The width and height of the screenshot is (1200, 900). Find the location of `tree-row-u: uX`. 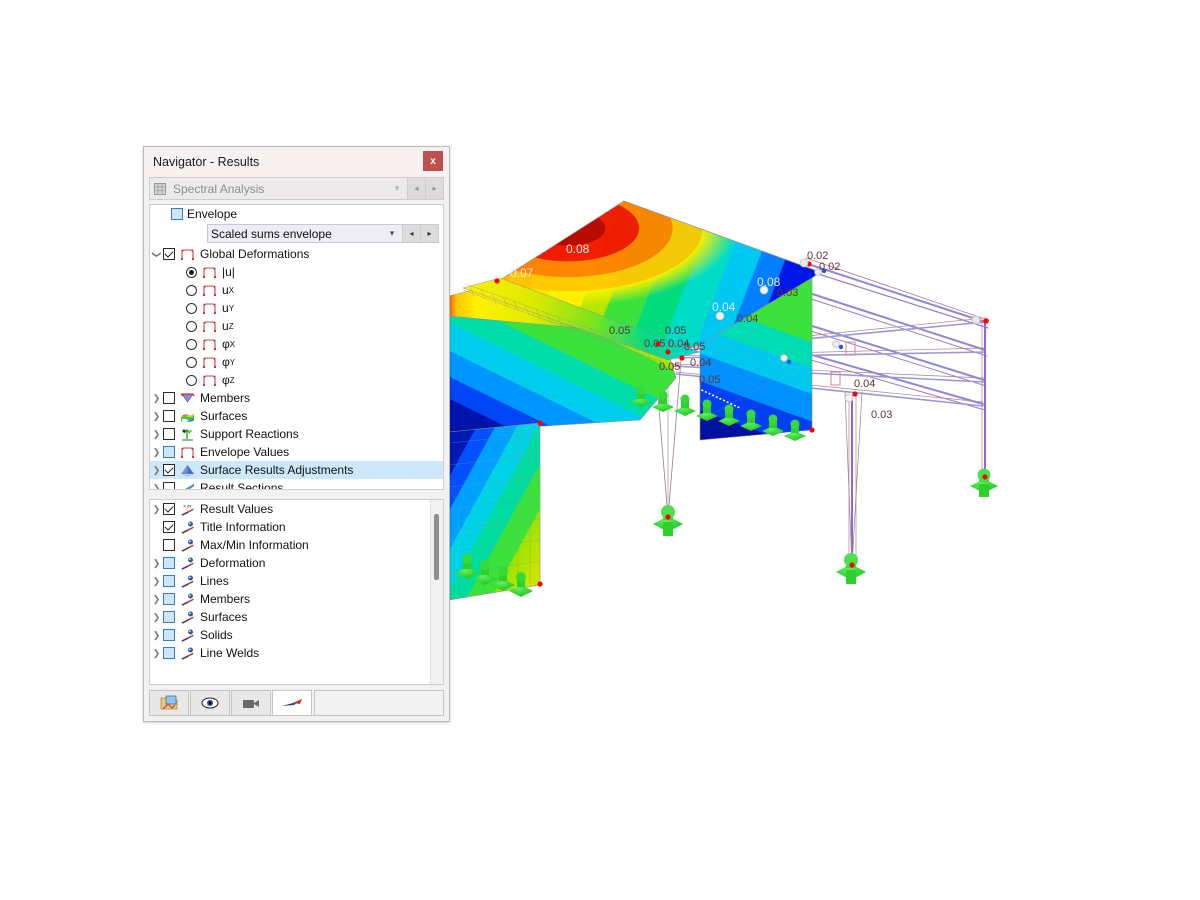

tree-row-u: uX is located at coordinates (296, 290).